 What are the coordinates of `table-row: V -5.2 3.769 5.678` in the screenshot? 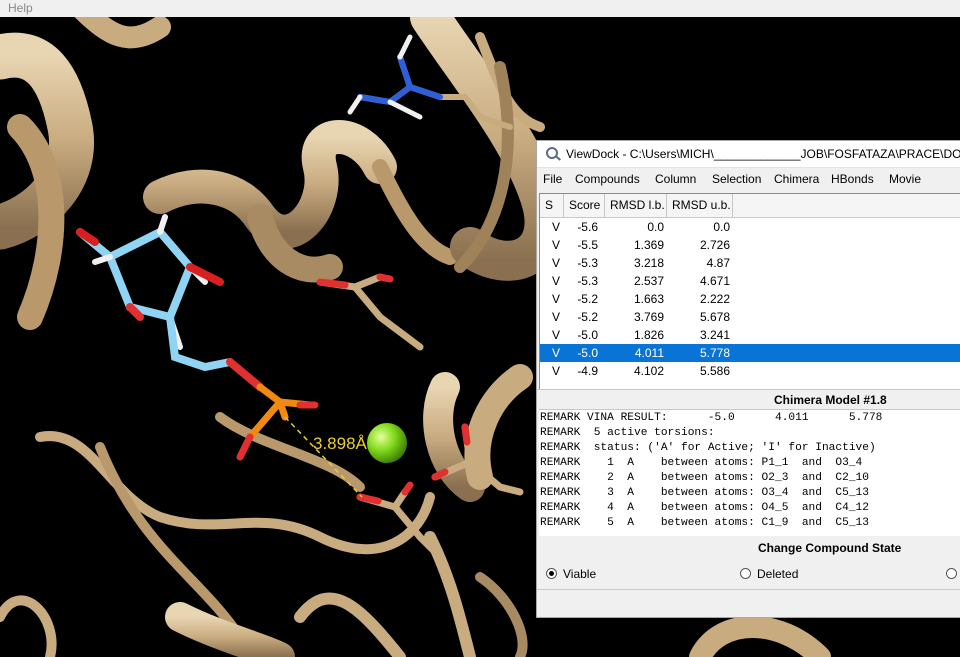 It's located at (750, 317).